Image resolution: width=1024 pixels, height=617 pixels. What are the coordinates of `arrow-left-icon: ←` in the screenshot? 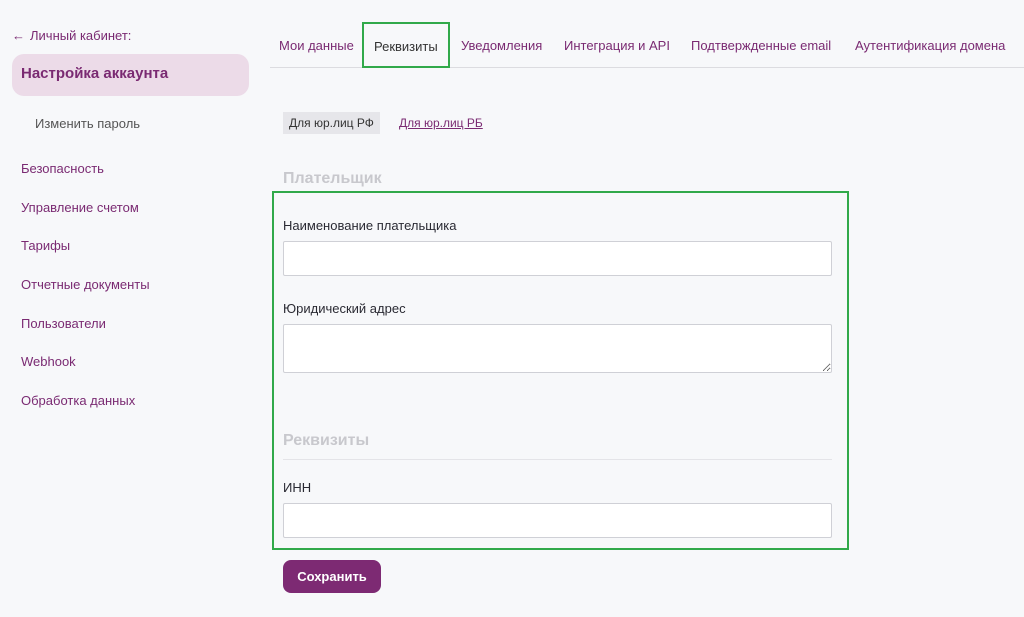 It's located at (18, 35).